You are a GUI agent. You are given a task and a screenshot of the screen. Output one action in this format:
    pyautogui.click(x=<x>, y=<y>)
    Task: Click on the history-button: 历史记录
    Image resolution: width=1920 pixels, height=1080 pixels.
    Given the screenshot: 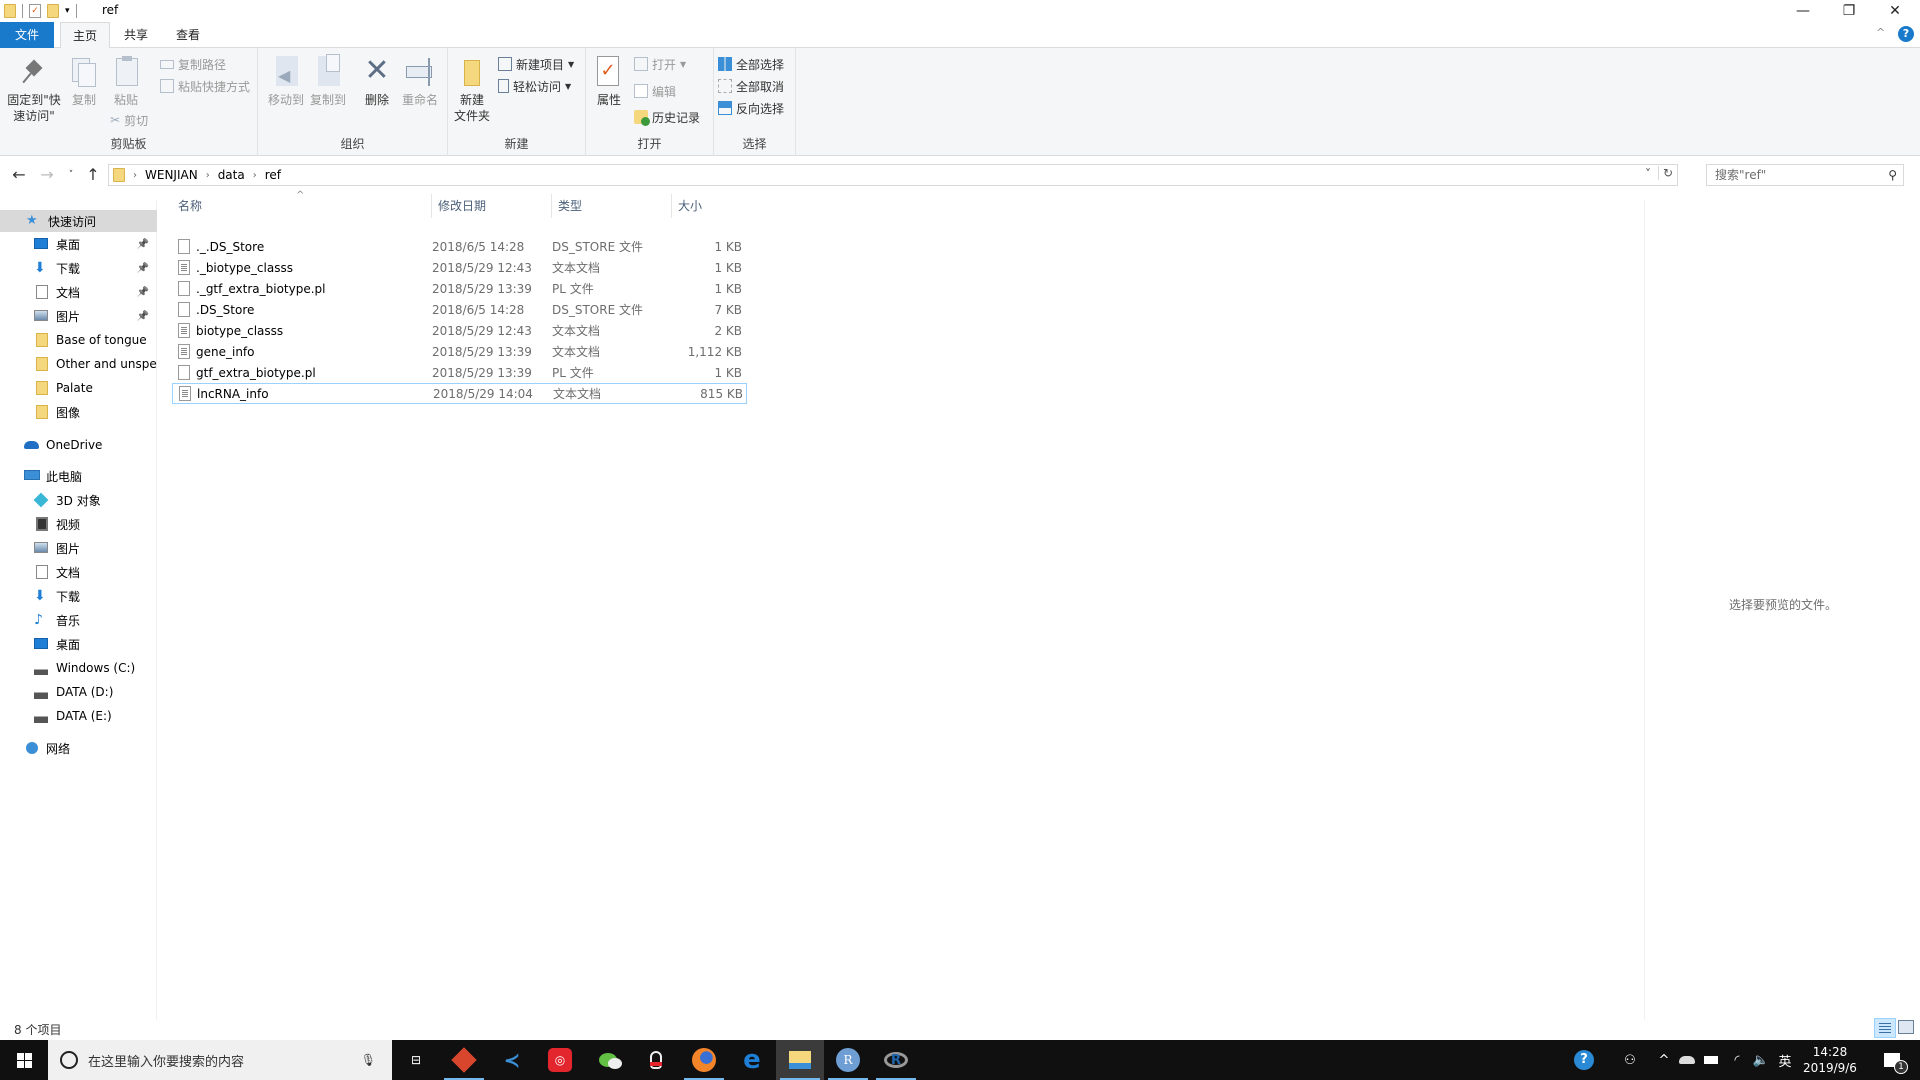 What is the action you would take?
    pyautogui.click(x=667, y=117)
    